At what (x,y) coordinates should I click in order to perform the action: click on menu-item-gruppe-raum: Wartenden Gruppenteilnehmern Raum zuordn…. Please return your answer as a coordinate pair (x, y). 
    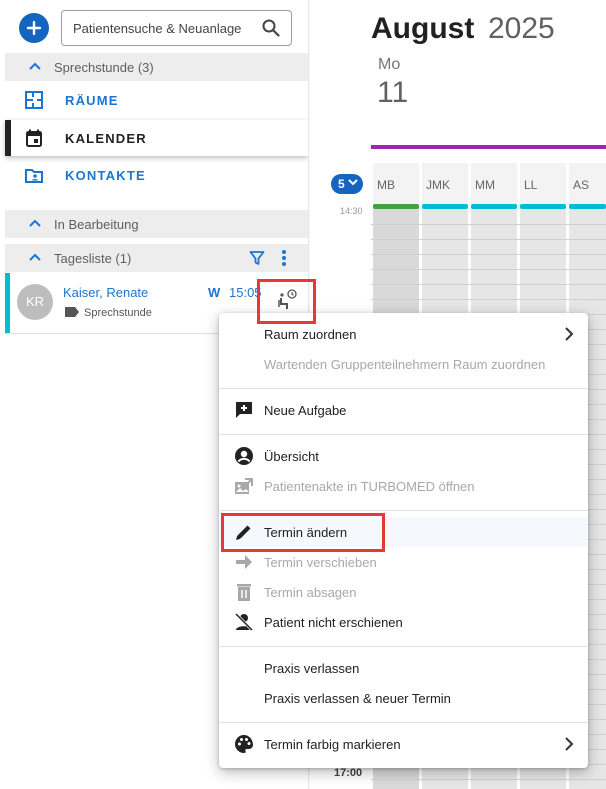
    Looking at the image, I should click on (403, 364).